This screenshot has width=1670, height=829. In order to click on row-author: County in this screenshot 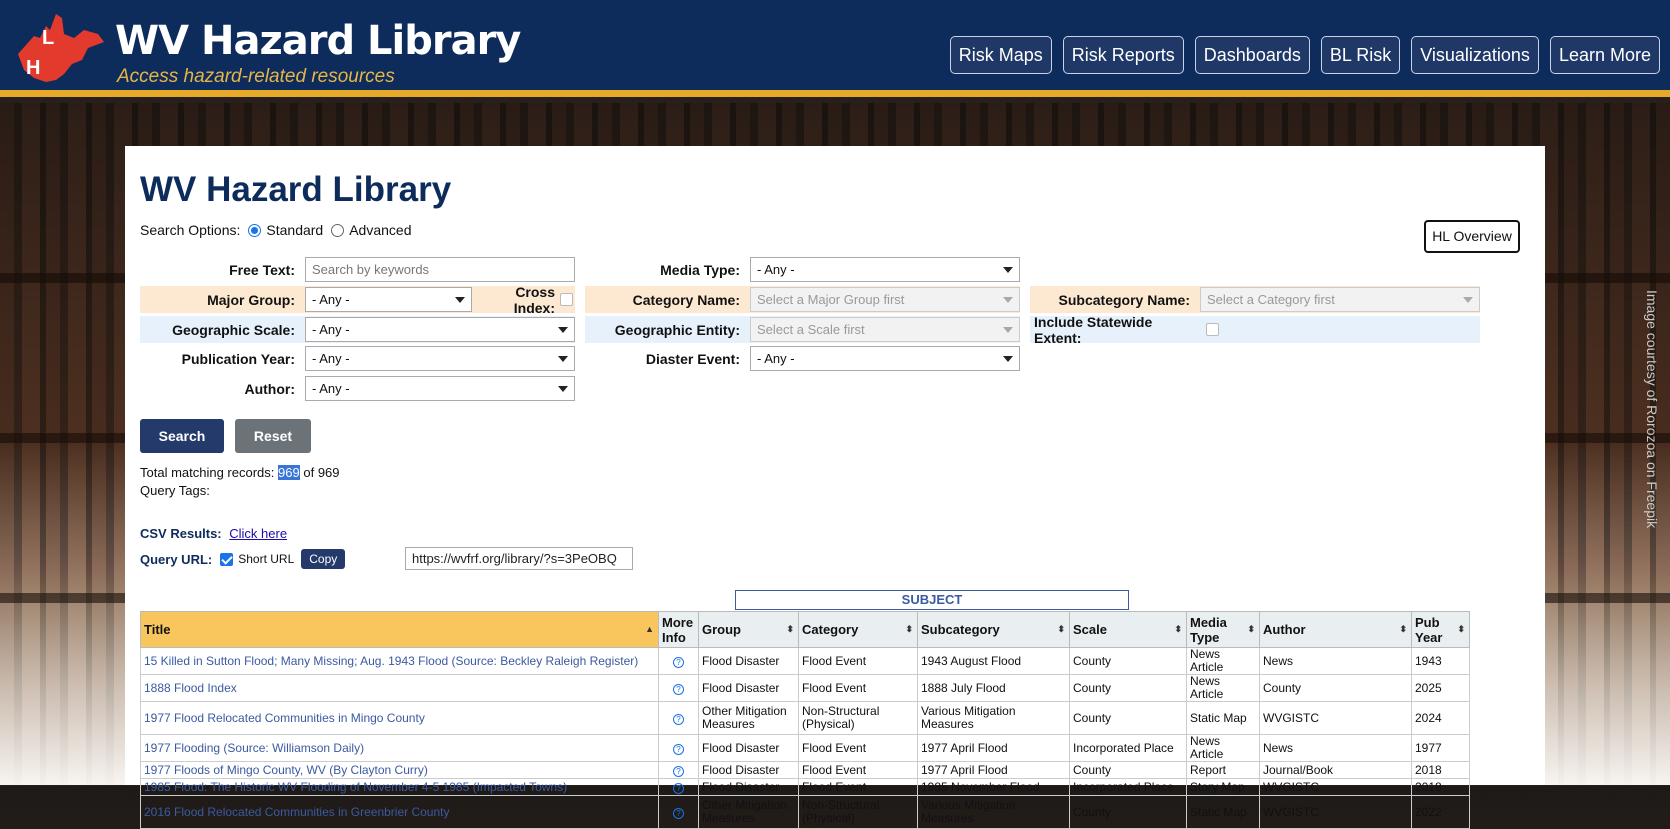, I will do `click(1335, 688)`.